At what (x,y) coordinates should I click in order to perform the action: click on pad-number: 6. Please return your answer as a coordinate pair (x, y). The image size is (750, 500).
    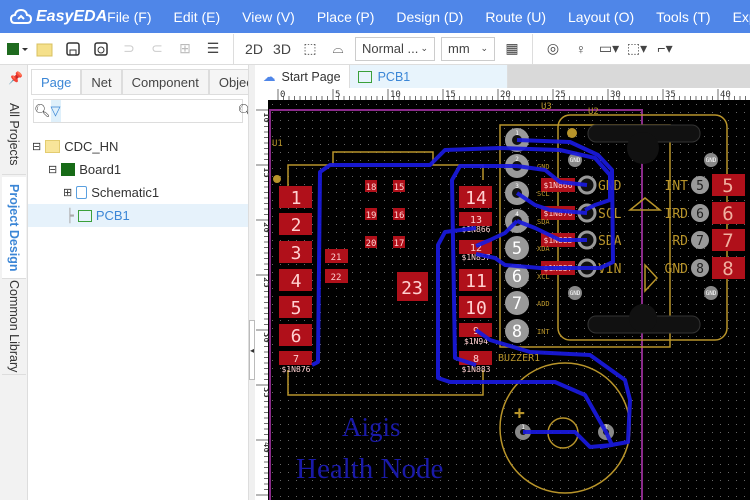
    Looking at the image, I should click on (296, 336).